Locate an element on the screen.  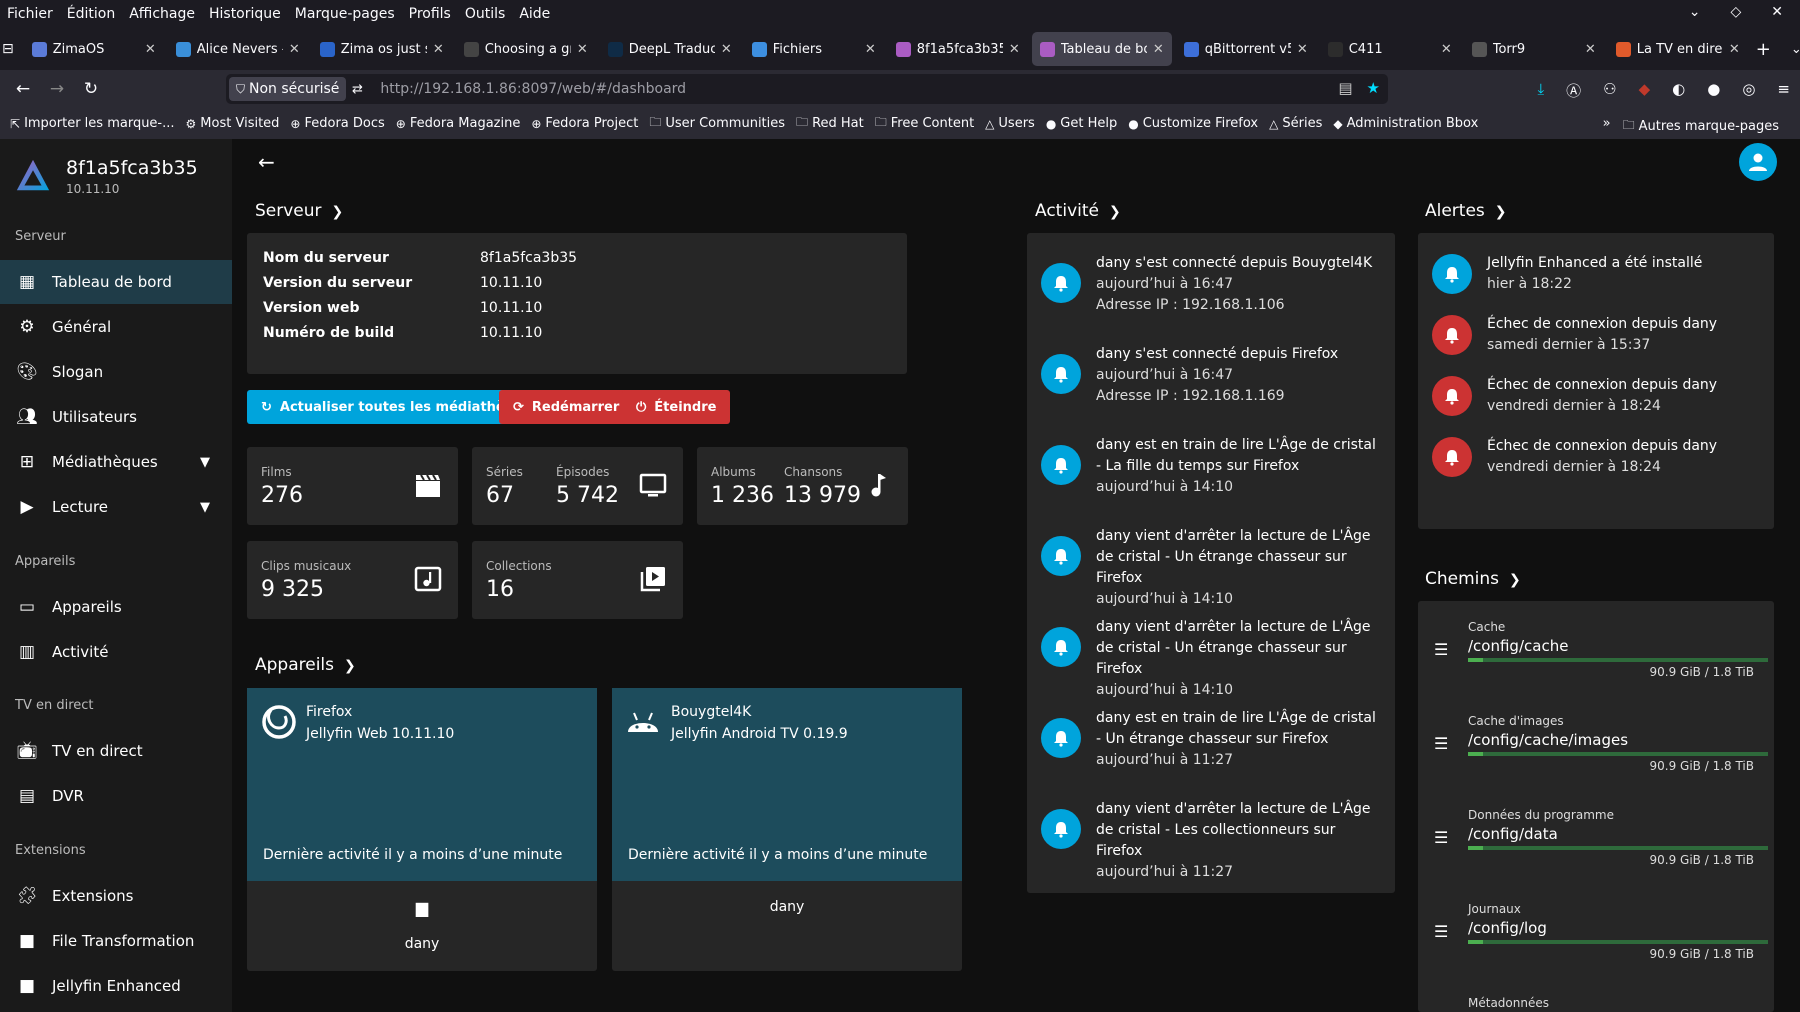
sidebar-item-devices: ▭ Appareils is located at coordinates (116, 607).